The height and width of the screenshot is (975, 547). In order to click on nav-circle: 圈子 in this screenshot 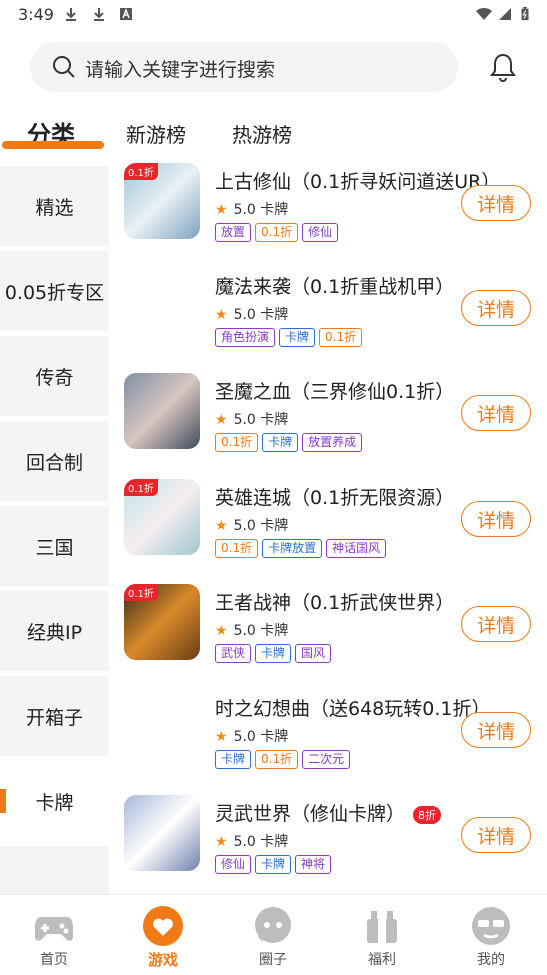, I will do `click(273, 937)`.